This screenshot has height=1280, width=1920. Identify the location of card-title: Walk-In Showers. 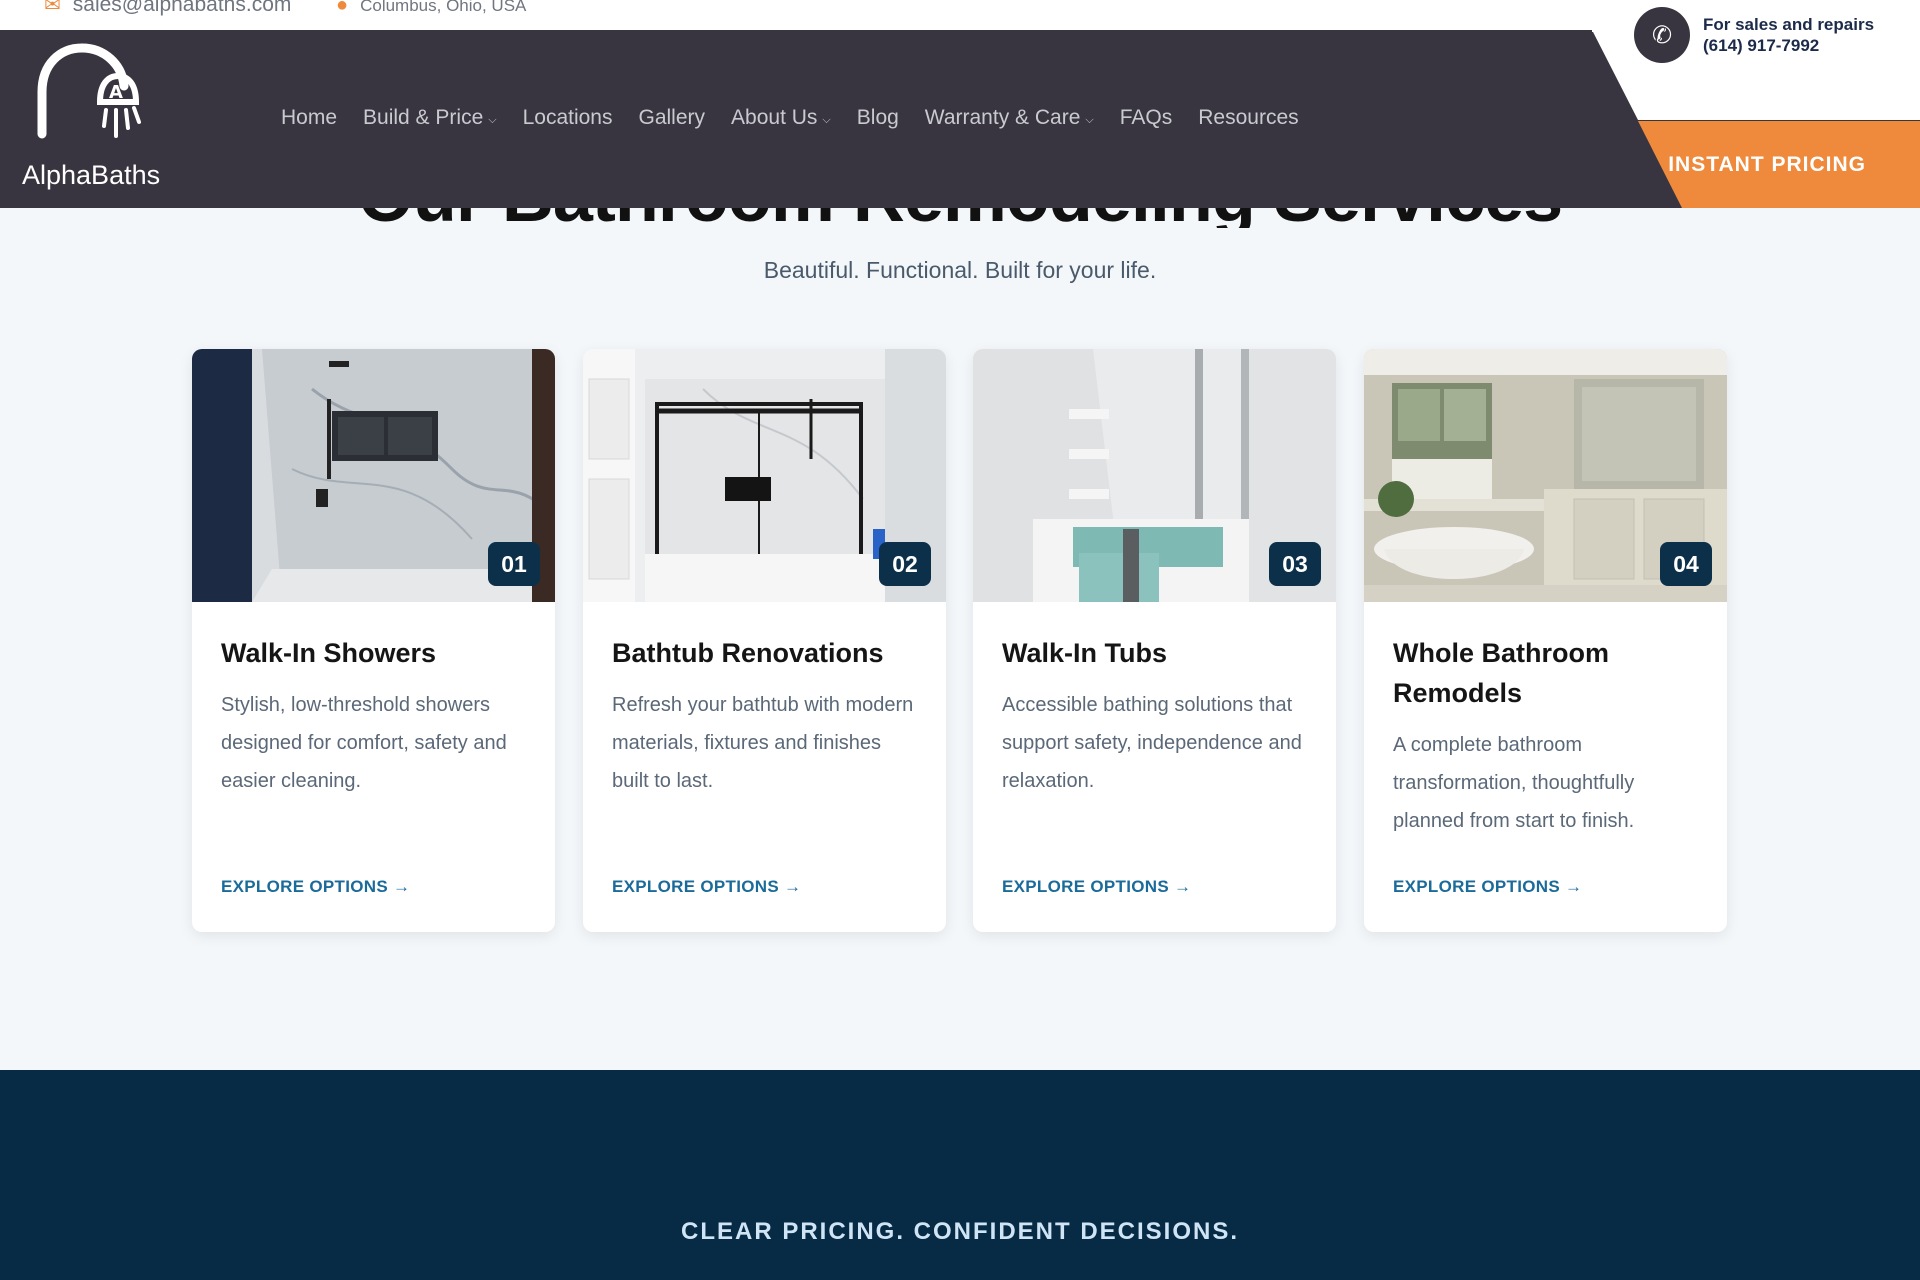
(329, 653).